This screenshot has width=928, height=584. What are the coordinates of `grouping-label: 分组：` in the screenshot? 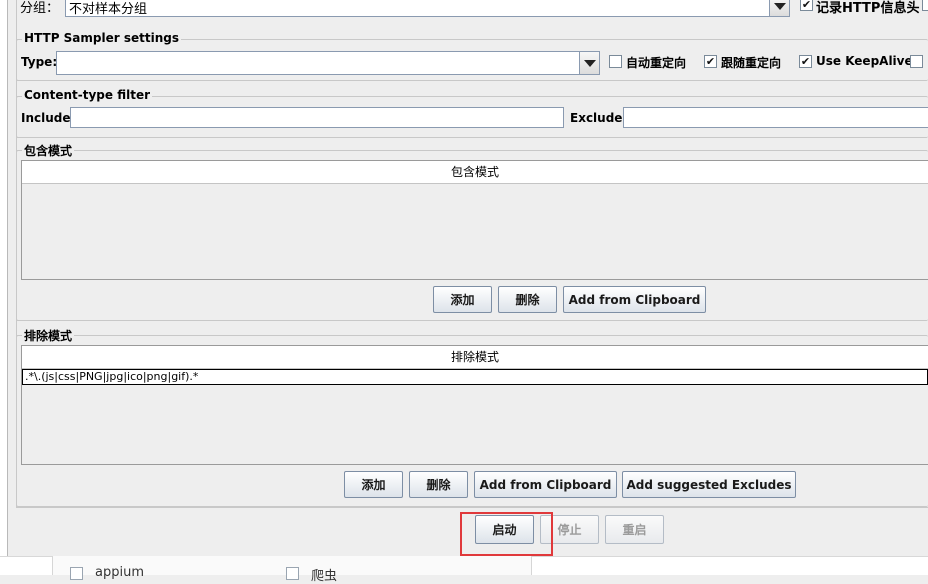 It's located at (40, 8).